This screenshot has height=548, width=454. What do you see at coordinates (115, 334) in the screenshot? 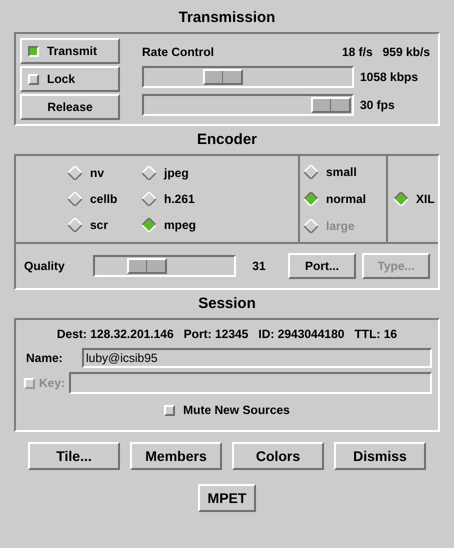
I see `session-info: Dest: 128.32.201.146` at bounding box center [115, 334].